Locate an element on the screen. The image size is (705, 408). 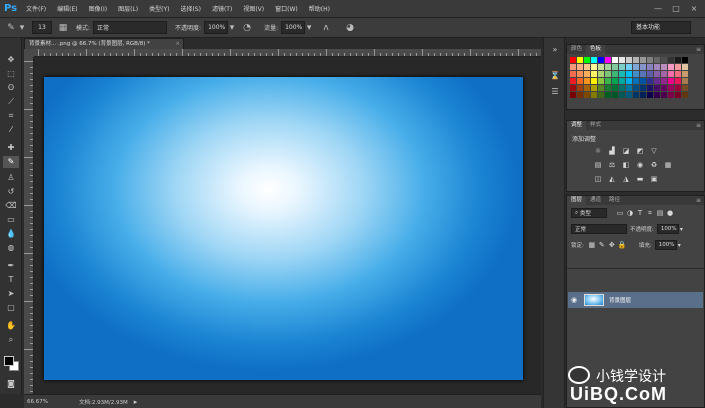
color-lookup-icon: ▦ is located at coordinates (668, 165).